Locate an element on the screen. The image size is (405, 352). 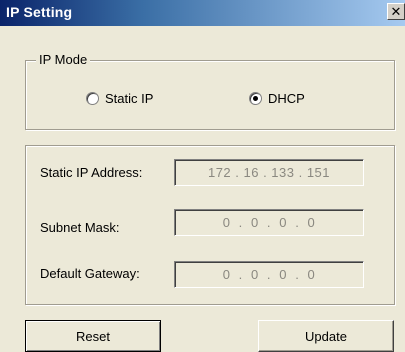
close-icon: ✕ is located at coordinates (396, 11).